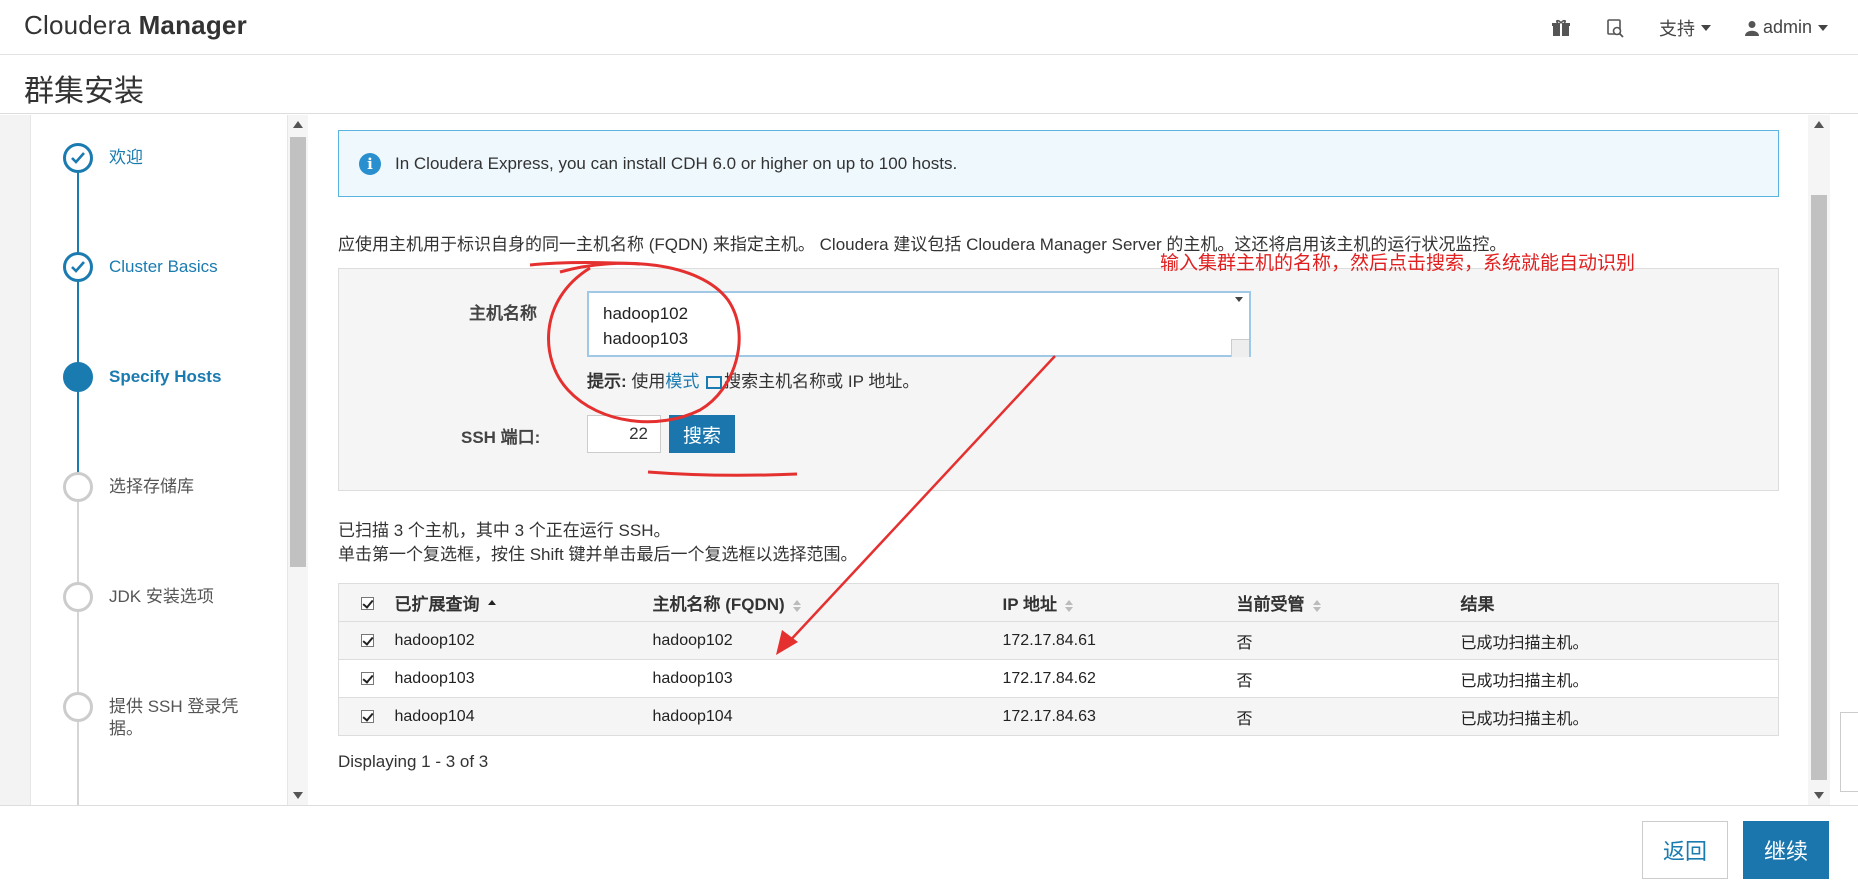 The width and height of the screenshot is (1858, 881). What do you see at coordinates (151, 486) in the screenshot?
I see `wizard-step-label: 选择存储库` at bounding box center [151, 486].